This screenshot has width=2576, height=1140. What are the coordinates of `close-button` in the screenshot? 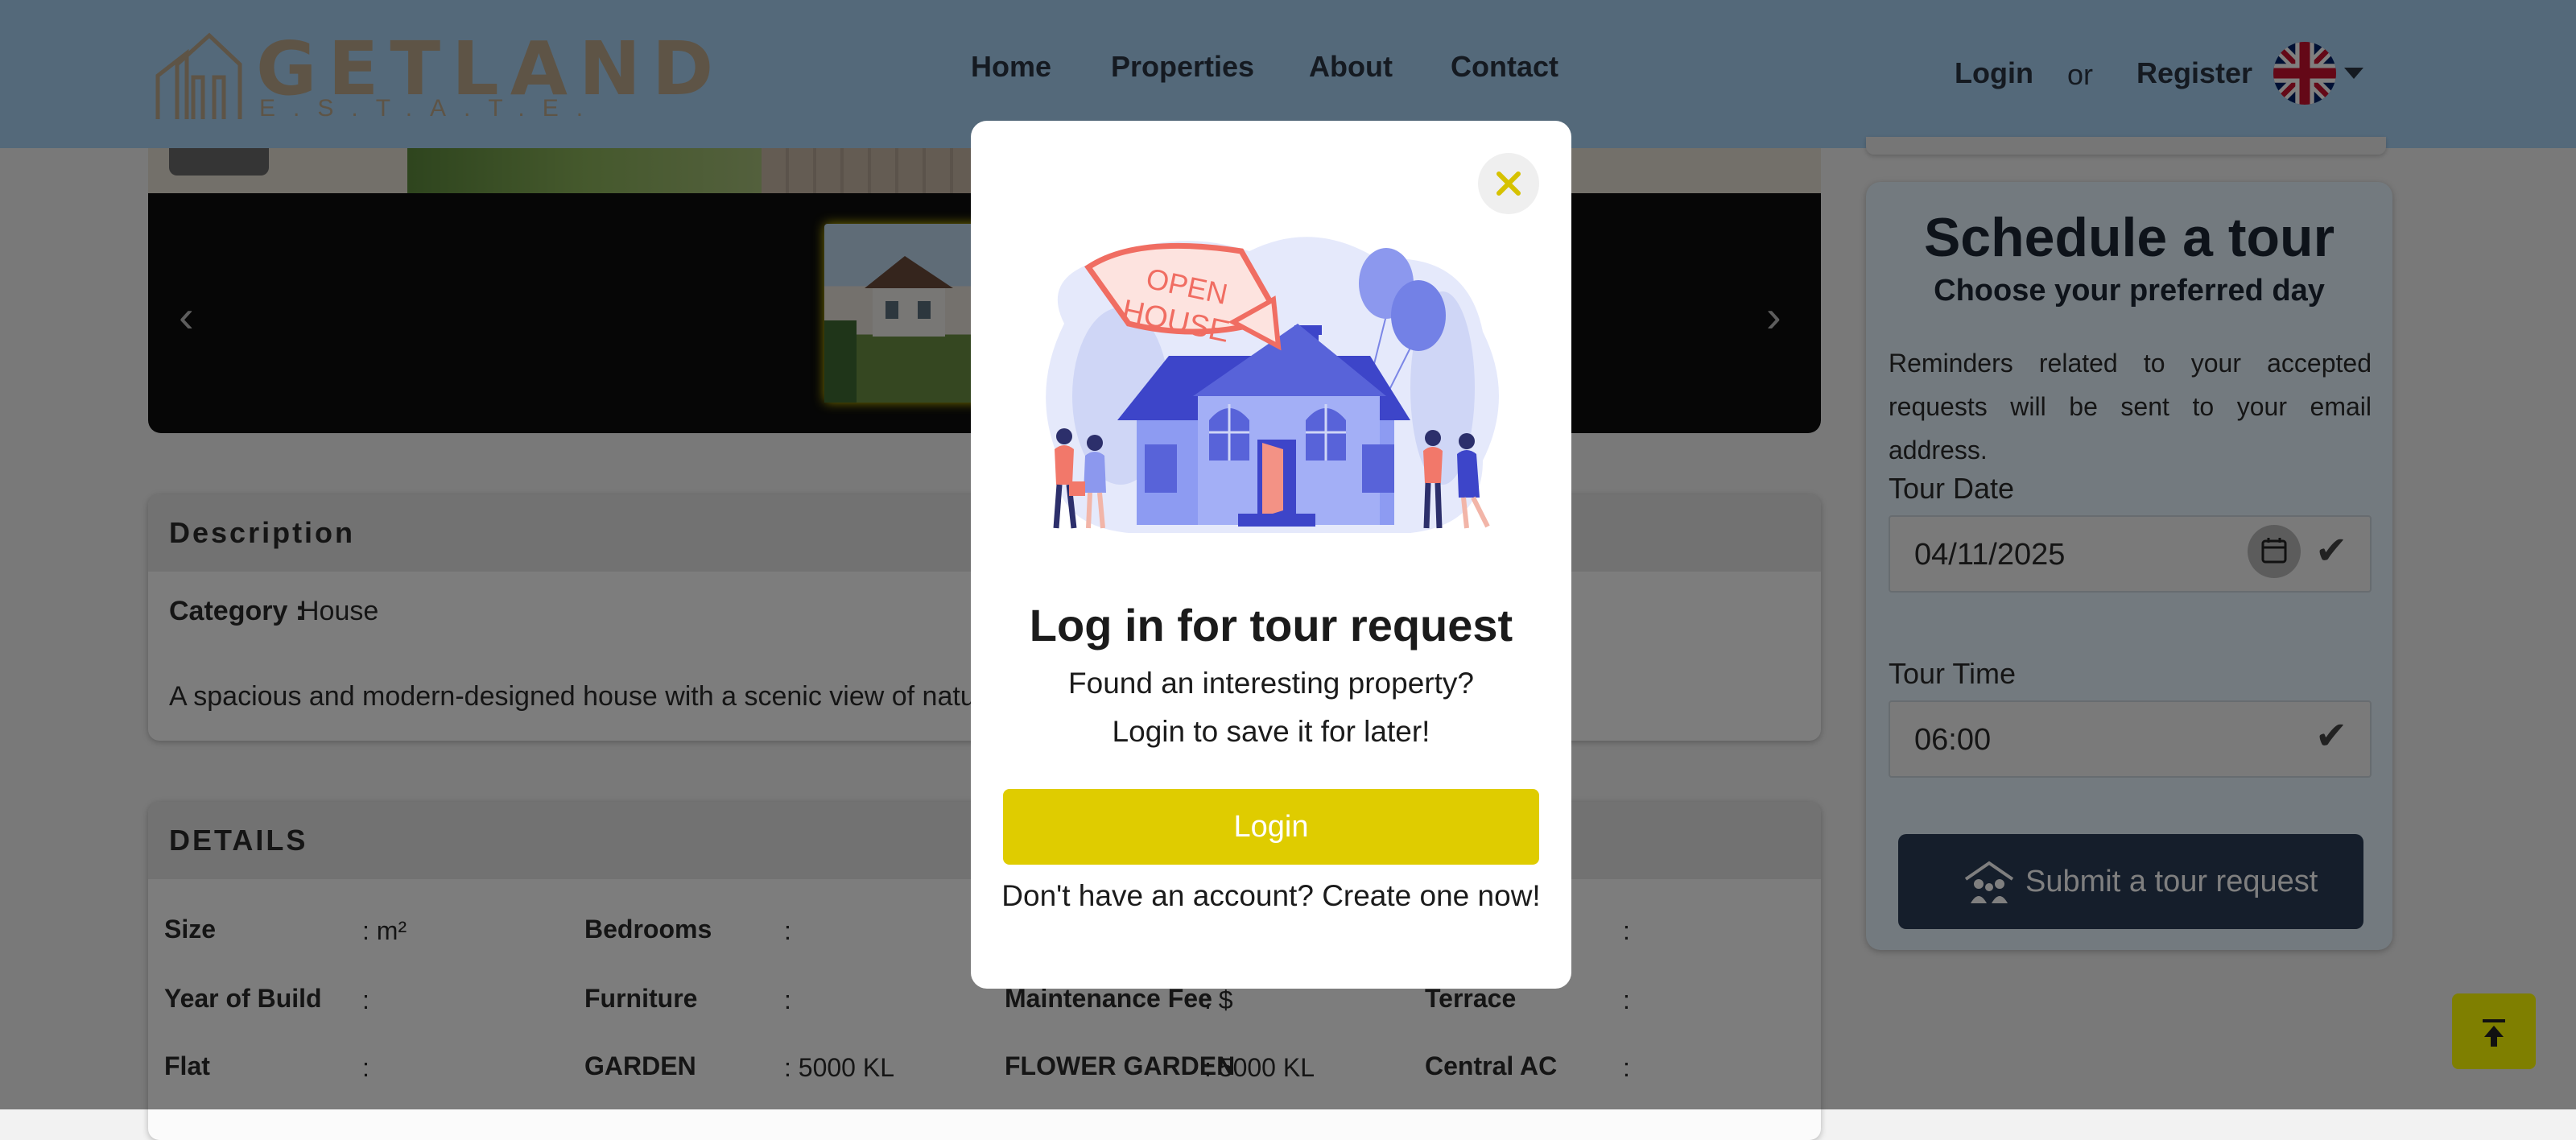 It's located at (1508, 183).